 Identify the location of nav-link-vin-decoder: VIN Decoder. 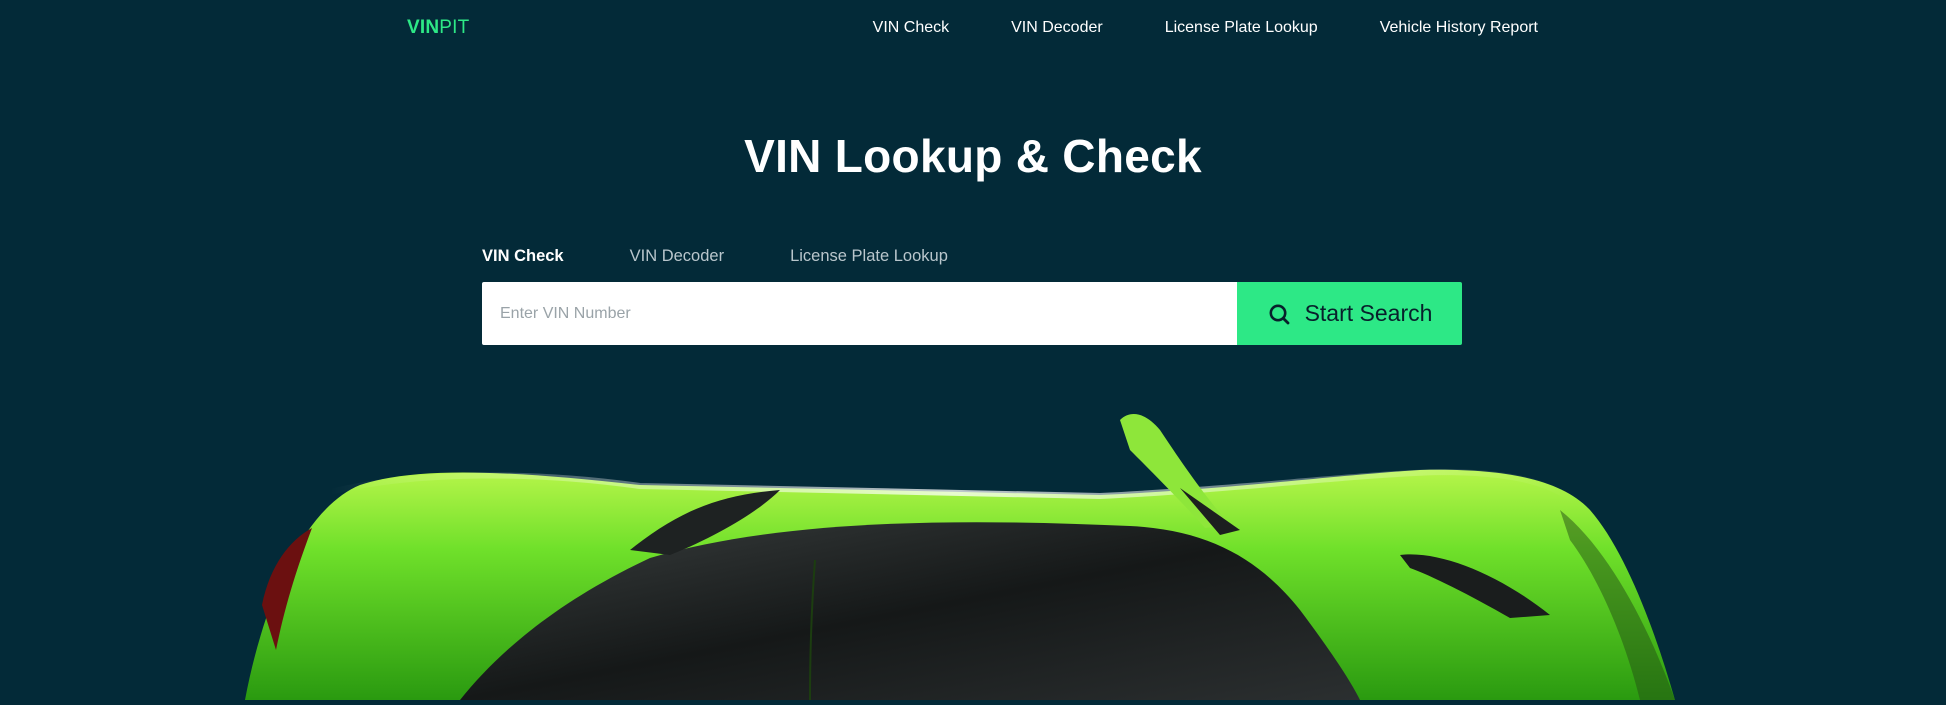
(1057, 28).